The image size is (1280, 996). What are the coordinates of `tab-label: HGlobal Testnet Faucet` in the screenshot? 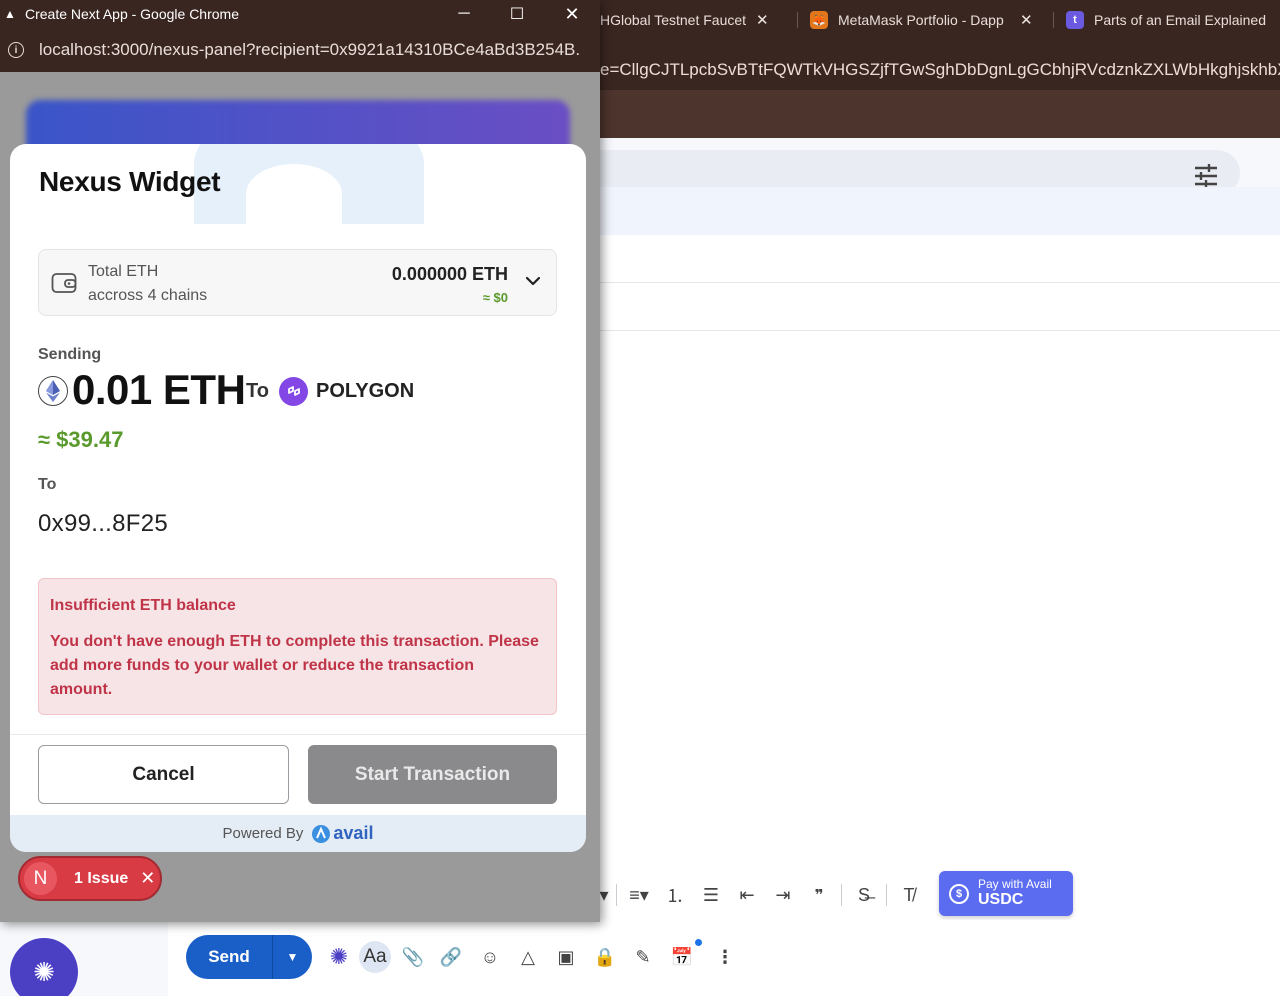 It's located at (673, 20).